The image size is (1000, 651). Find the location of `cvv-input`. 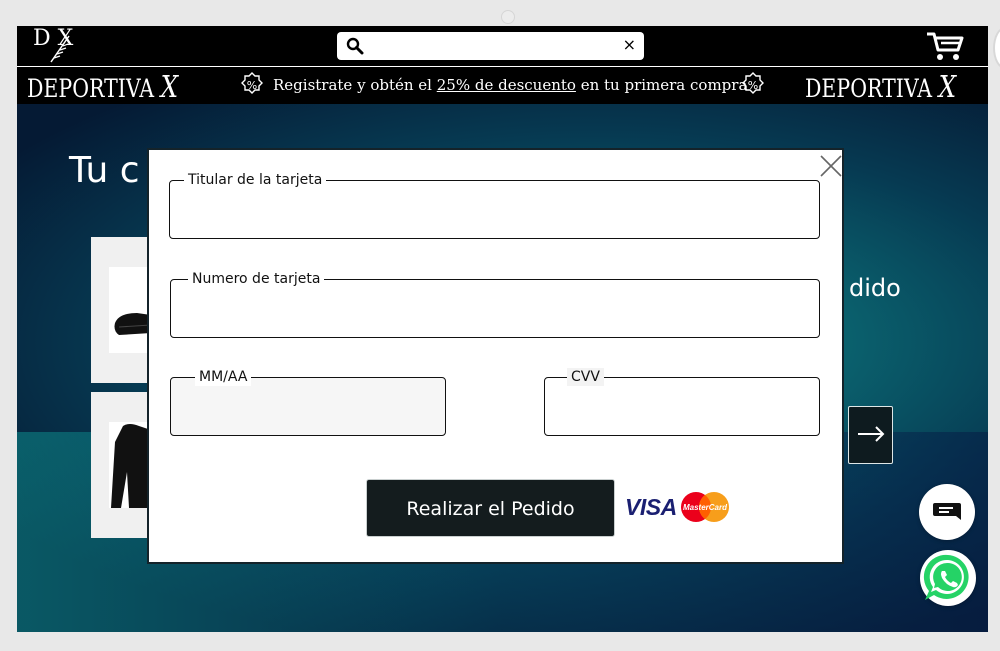

cvv-input is located at coordinates (684, 409).